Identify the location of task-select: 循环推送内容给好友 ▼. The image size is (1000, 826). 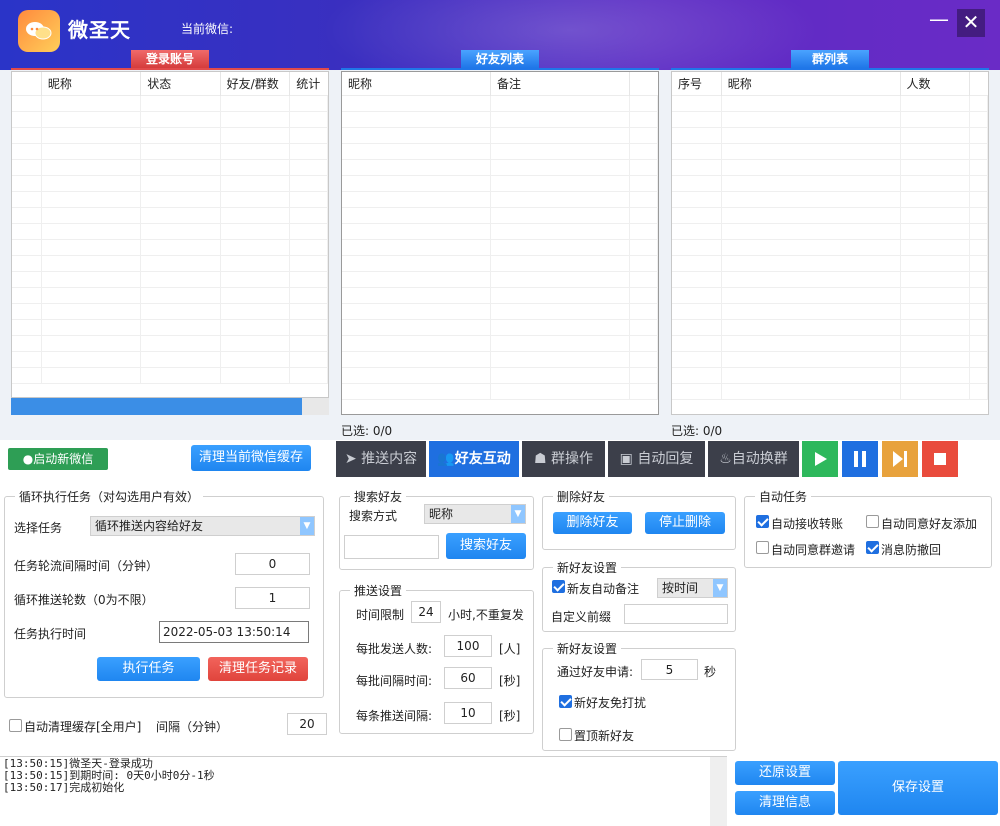
(202, 526).